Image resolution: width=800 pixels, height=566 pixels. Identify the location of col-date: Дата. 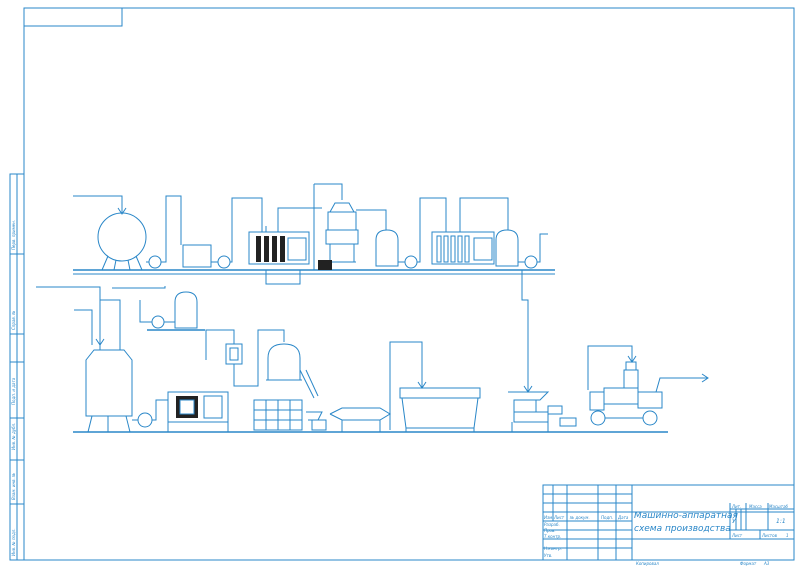
(623, 517).